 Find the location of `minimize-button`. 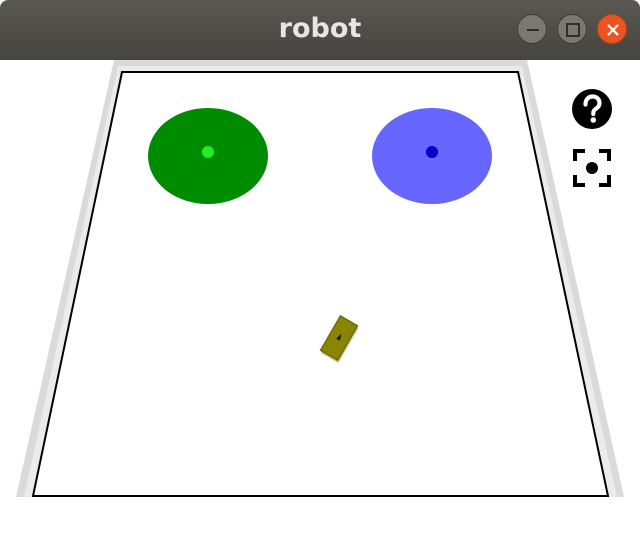

minimize-button is located at coordinates (532, 29).